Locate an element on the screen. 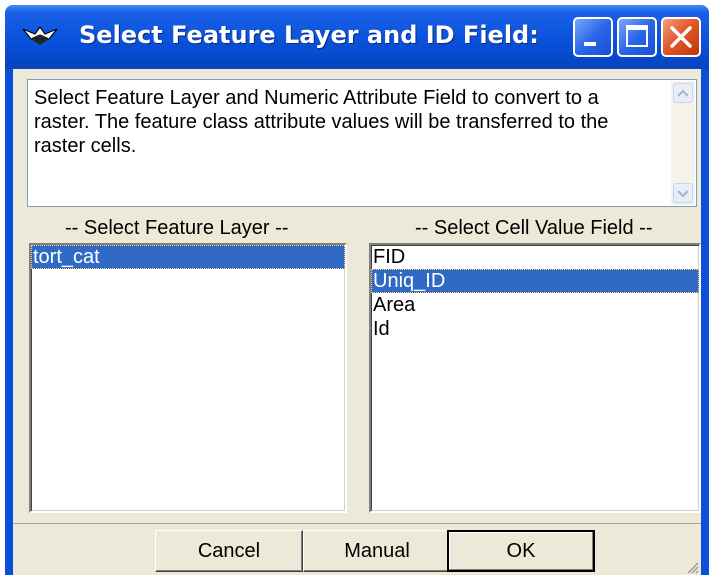 Image resolution: width=715 pixels, height=578 pixels. maximize-icon is located at coordinates (637, 36).